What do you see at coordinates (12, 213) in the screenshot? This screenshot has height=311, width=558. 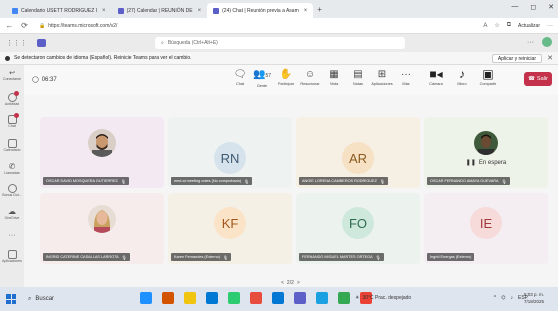 I see `rail-item-onedrive: ☁ OneDrive` at bounding box center [12, 213].